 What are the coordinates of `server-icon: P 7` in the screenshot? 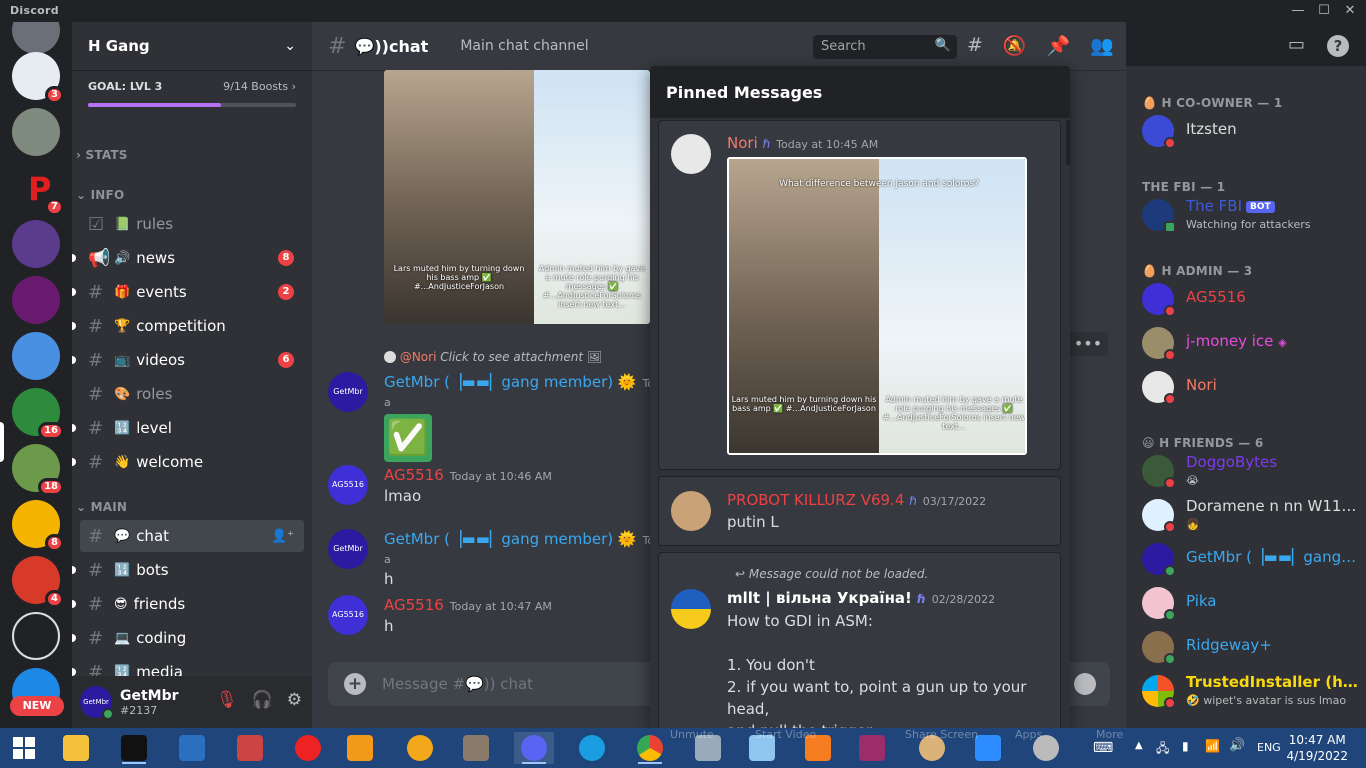 It's located at (38, 190).